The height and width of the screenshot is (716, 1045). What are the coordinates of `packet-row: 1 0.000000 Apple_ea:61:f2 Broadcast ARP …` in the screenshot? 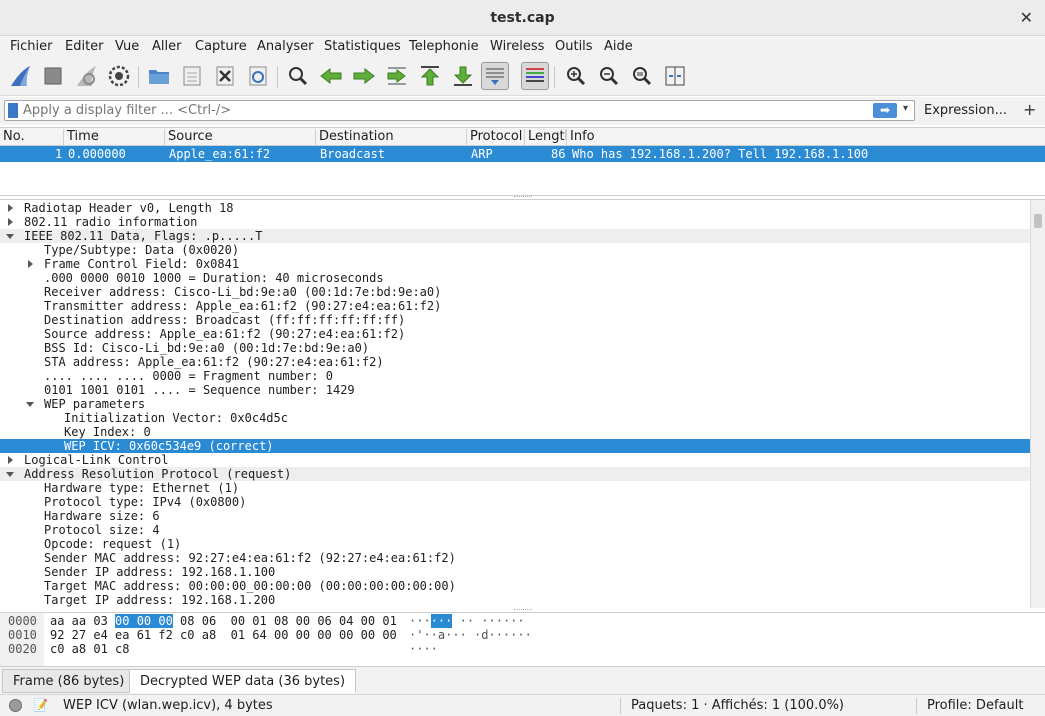 It's located at (522, 154).